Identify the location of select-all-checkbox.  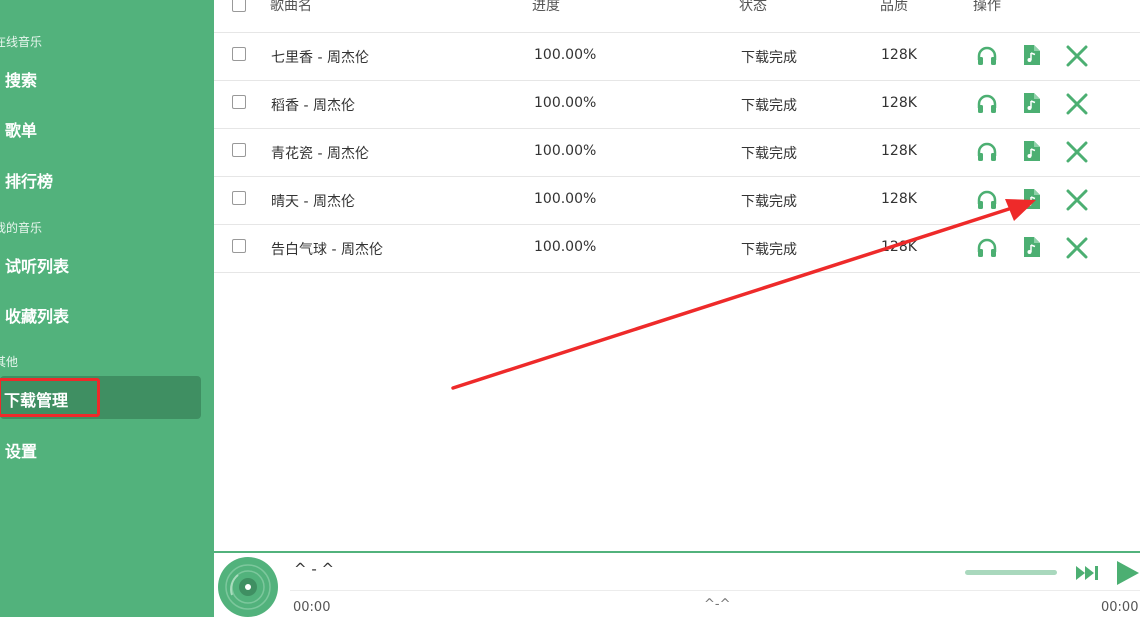
(239, 6).